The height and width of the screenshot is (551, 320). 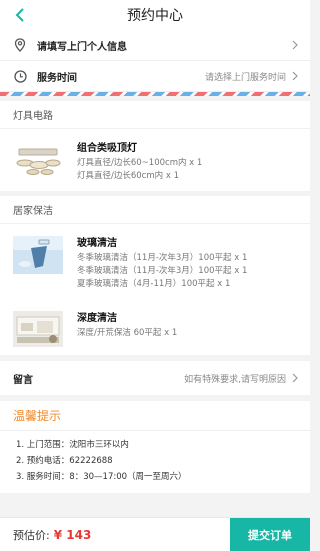 I want to click on item-name: 玻璃清洁, so click(x=97, y=243).